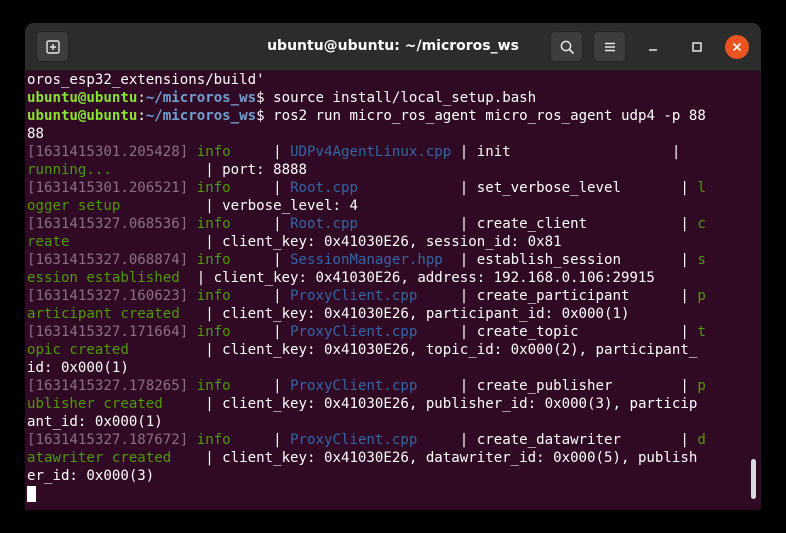 Image resolution: width=786 pixels, height=533 pixels. Describe the element at coordinates (527, 224) in the screenshot. I see `log-function: | create_client |` at that location.